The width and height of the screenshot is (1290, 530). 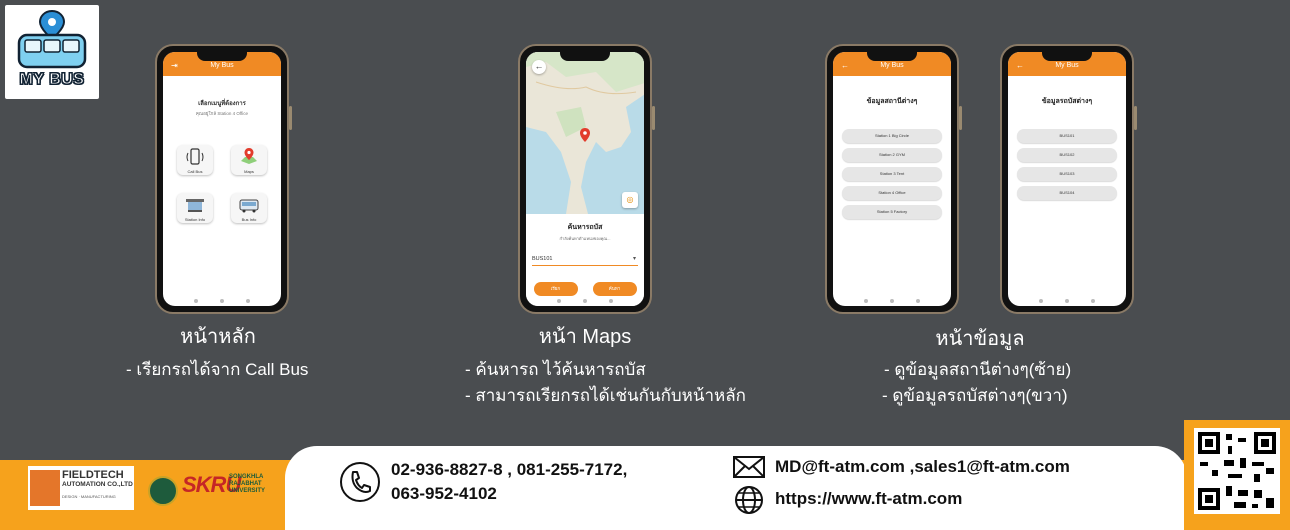 I want to click on call-button: เรียก, so click(x=555, y=289).